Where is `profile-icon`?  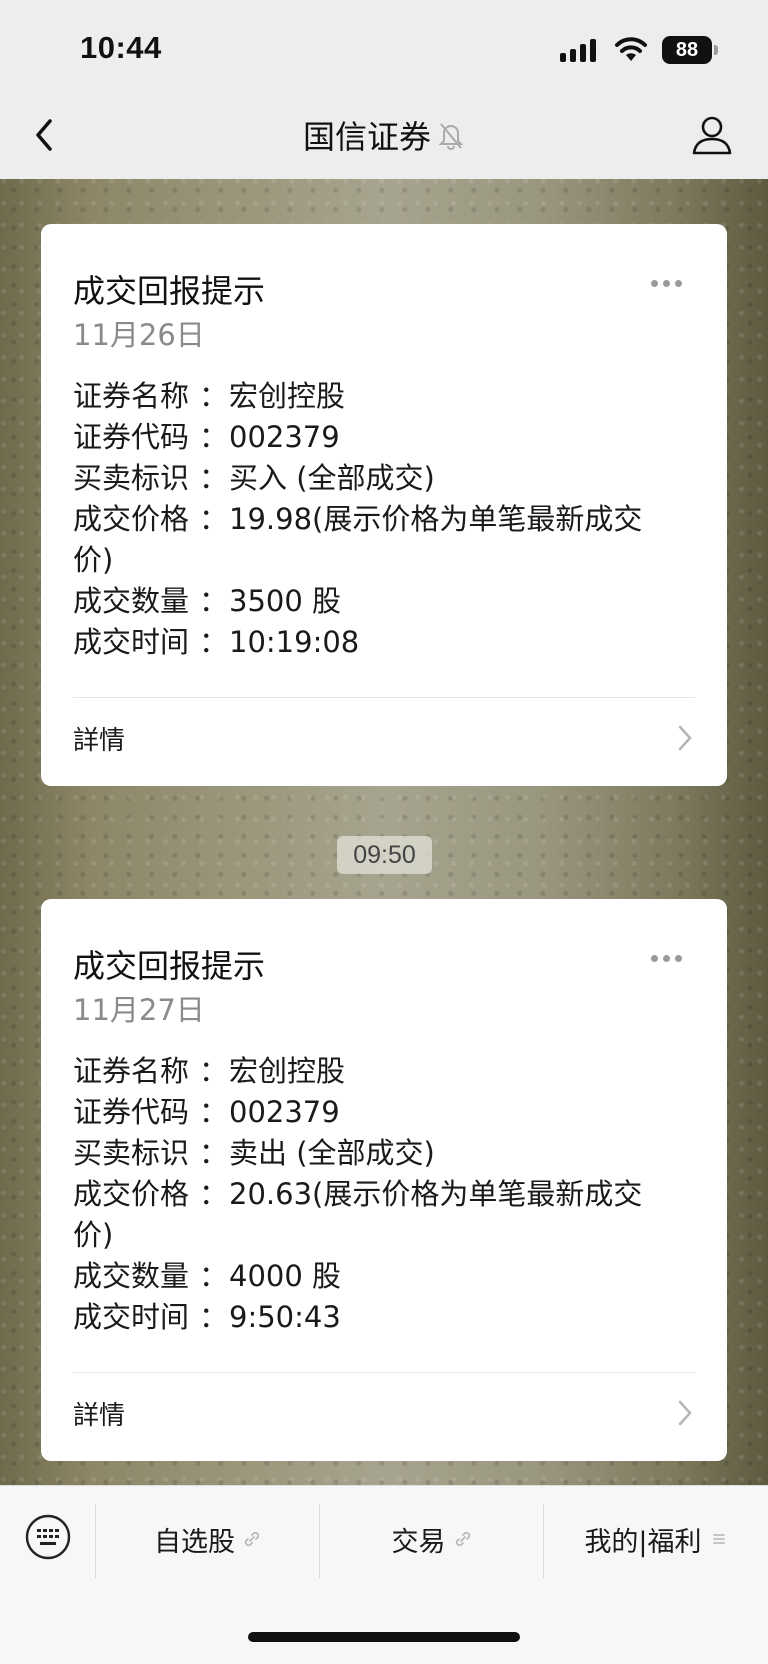
profile-icon is located at coordinates (712, 135).